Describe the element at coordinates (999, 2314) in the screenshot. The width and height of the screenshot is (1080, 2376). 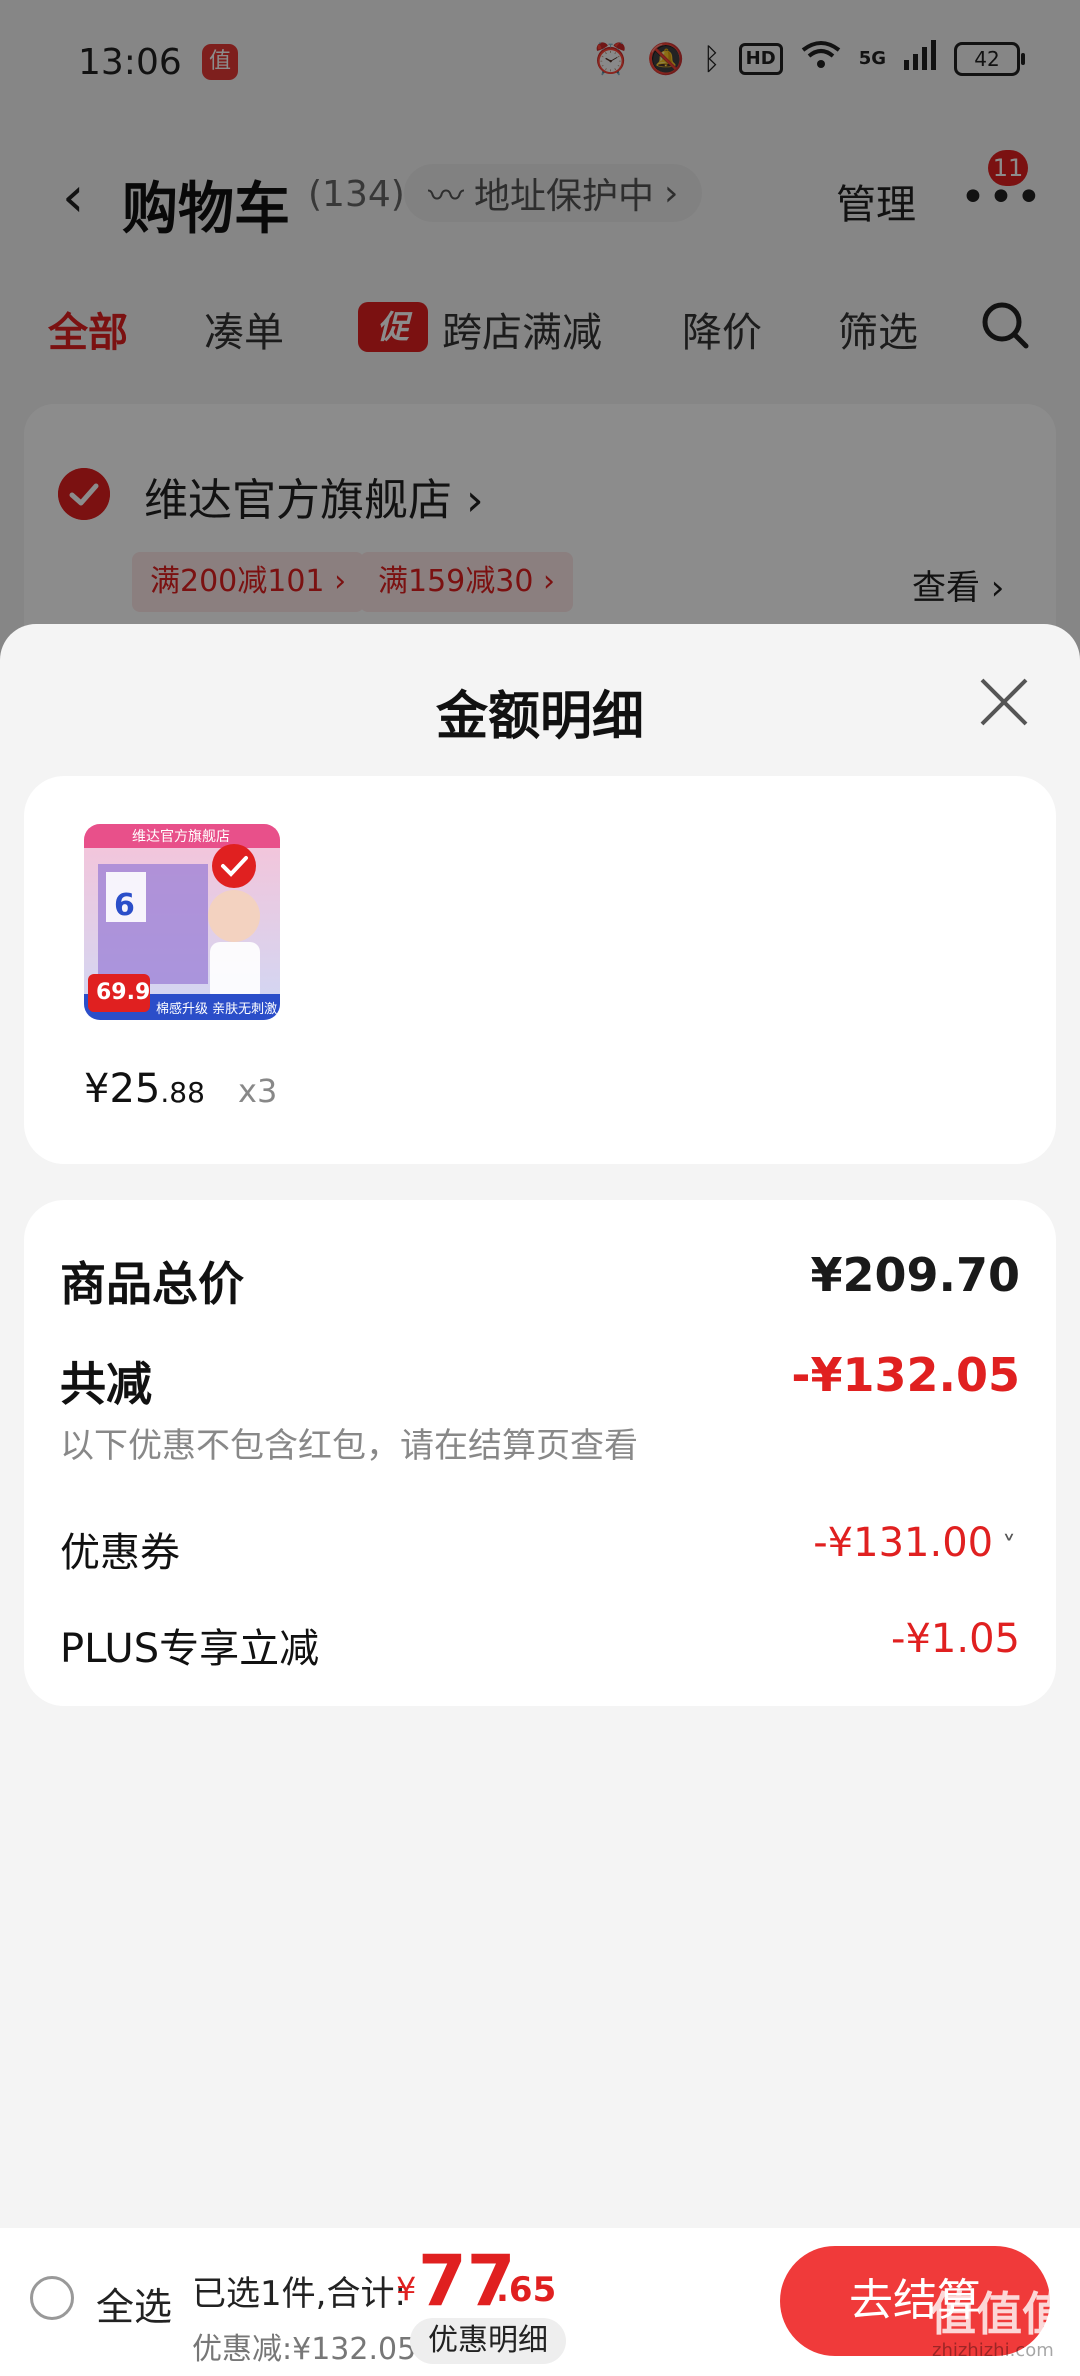
I see `watermark: 值值值` at that location.